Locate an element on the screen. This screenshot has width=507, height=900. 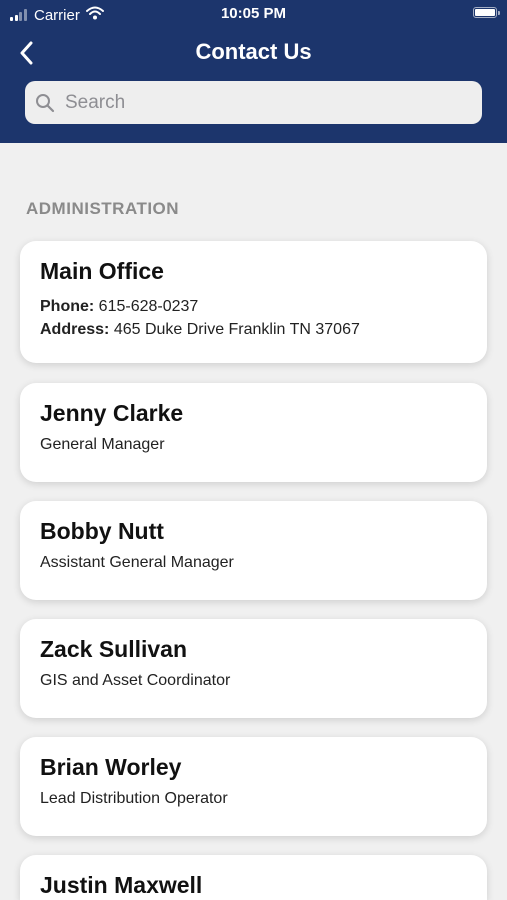
page-title: Contact Us is located at coordinates (253, 51).